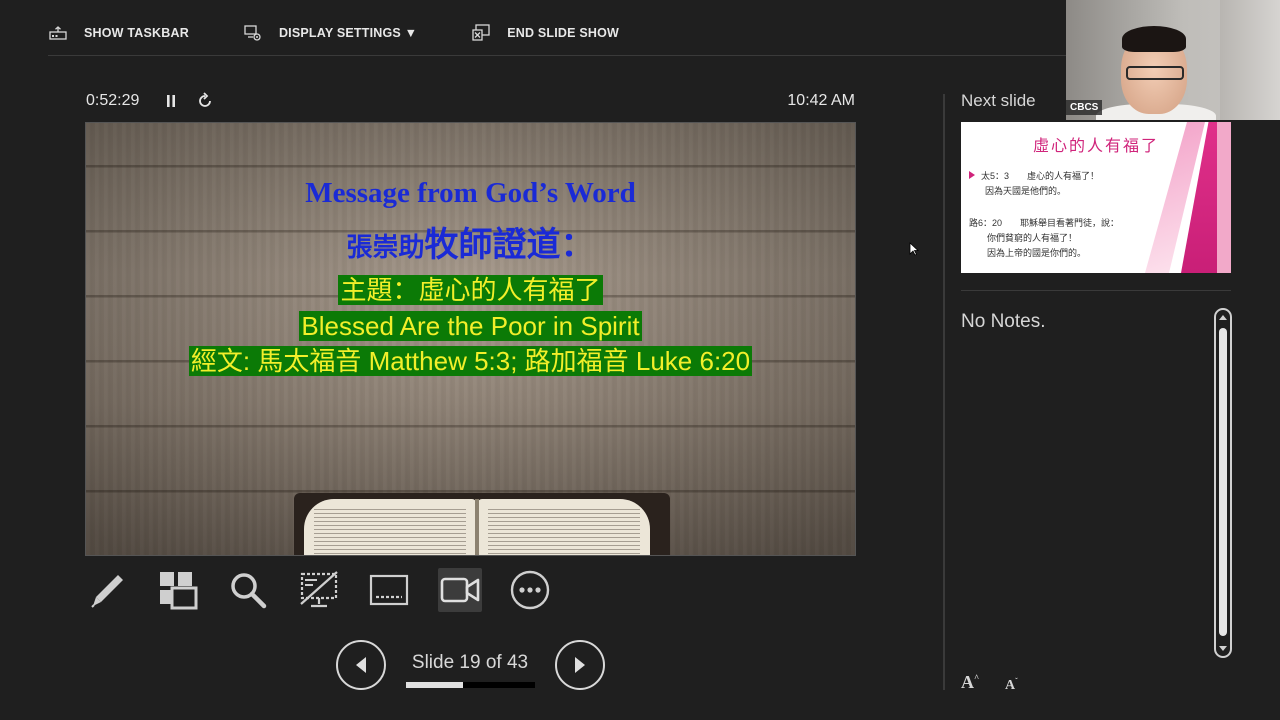 The width and height of the screenshot is (1280, 720). I want to click on pause-timer-button, so click(171, 101).